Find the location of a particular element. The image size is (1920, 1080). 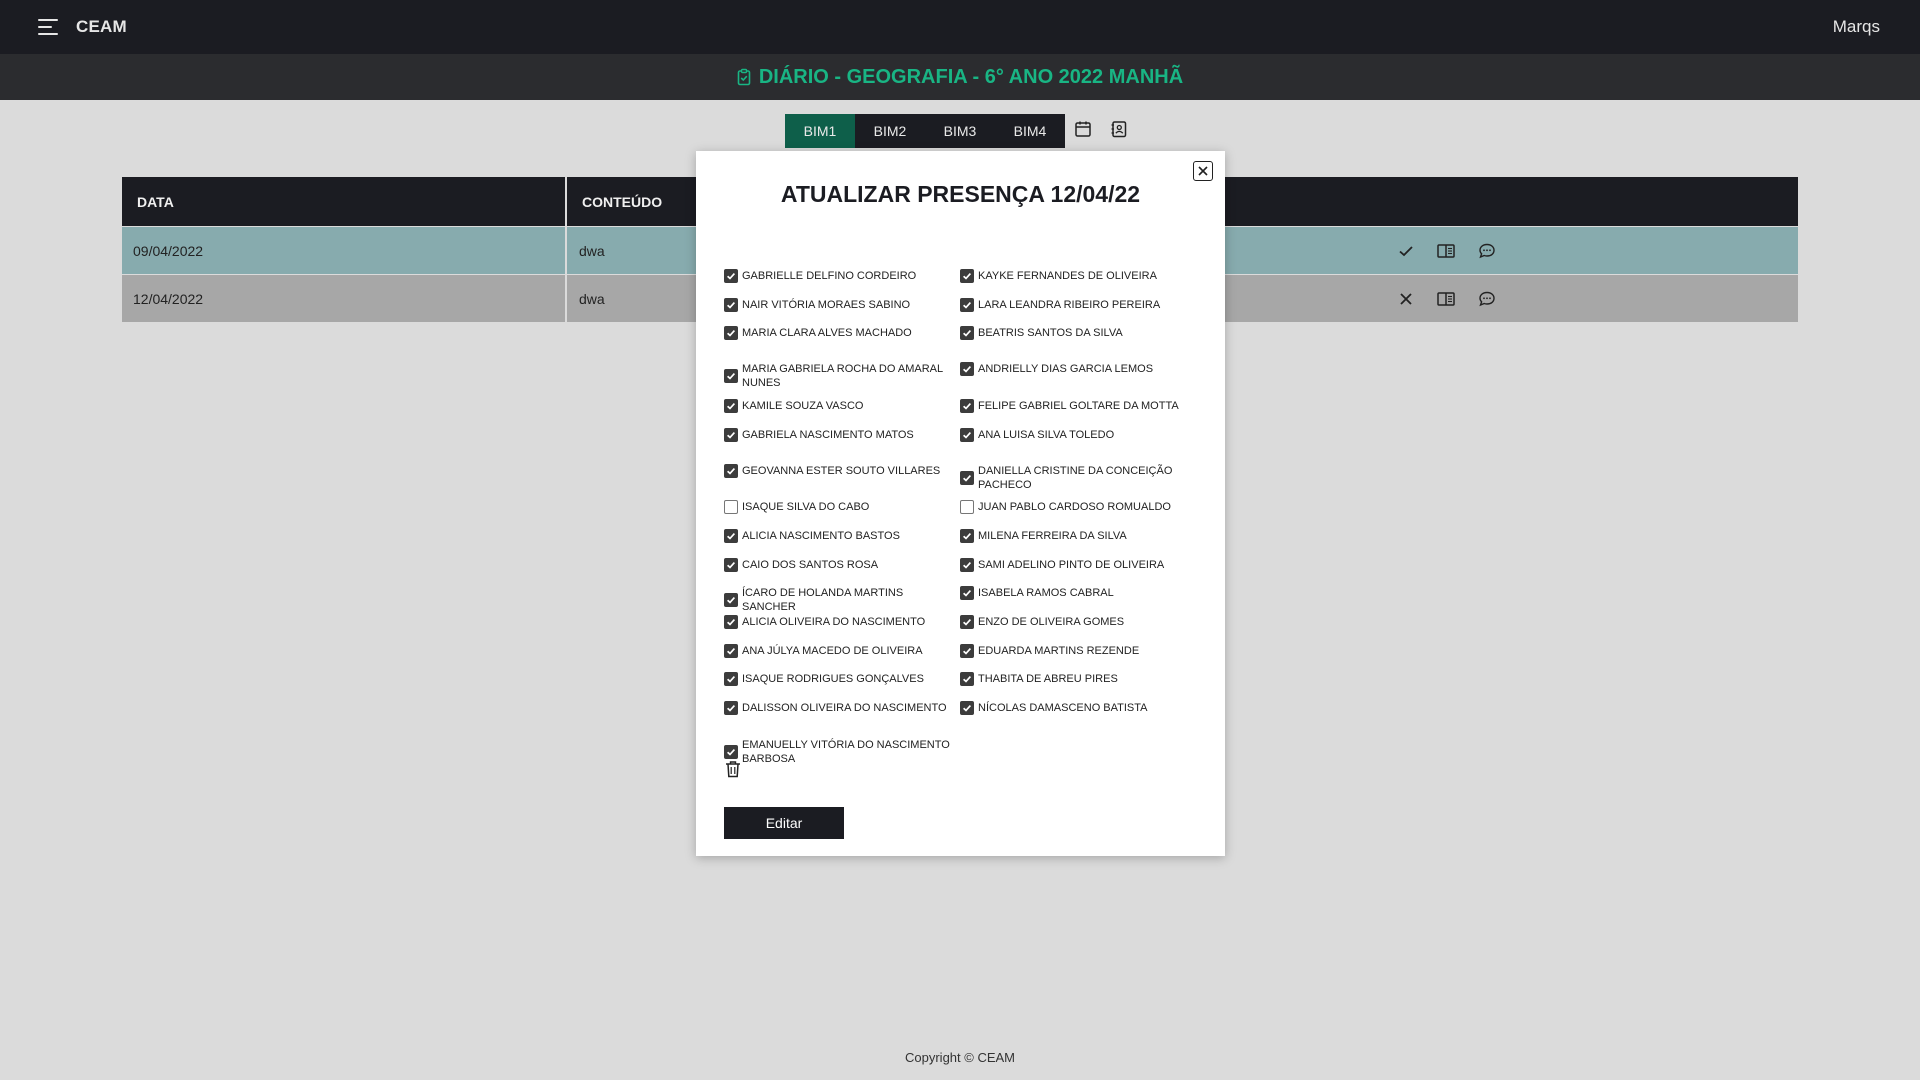

student-name: MILENA FERREIRA DA SILVA is located at coordinates (1052, 536).